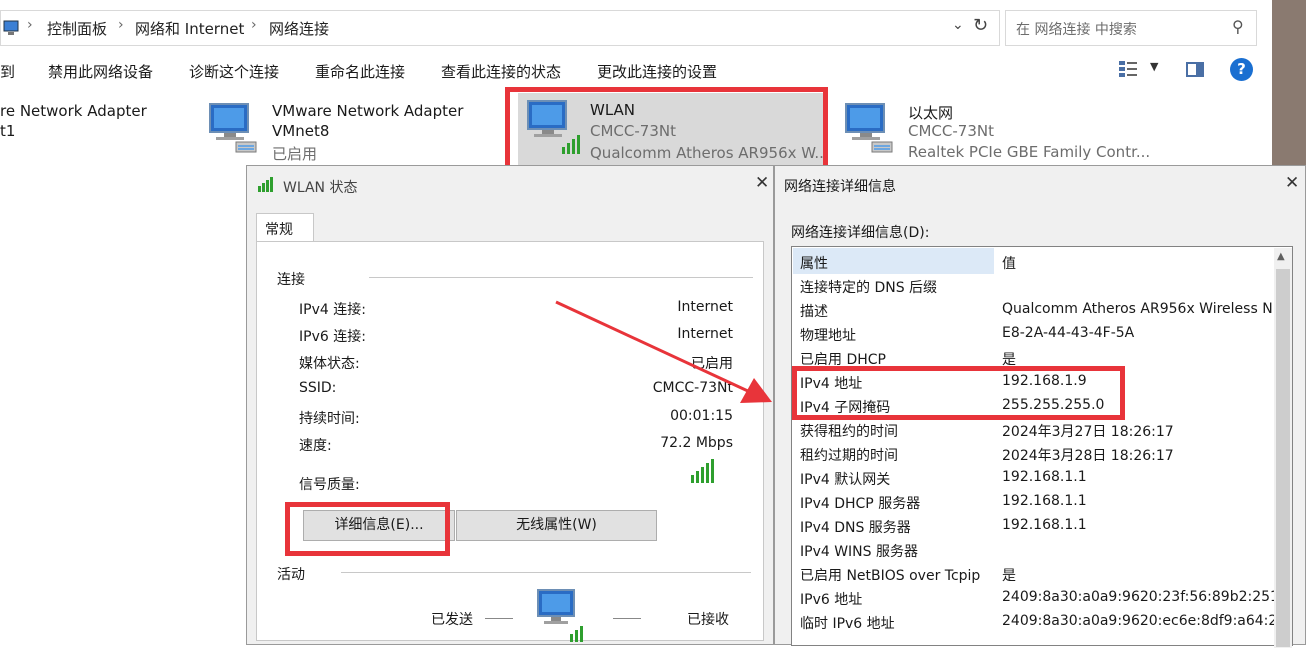  I want to click on speed-label: 速度:, so click(315, 446).